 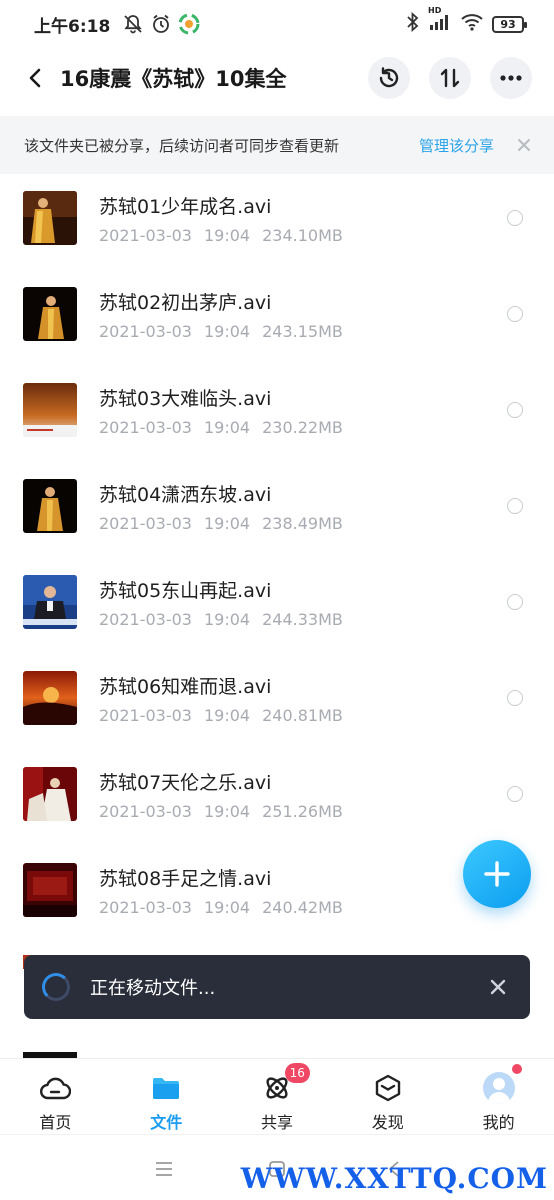 I want to click on file-meta: 2021-03-03 19:04 244.33MB, so click(x=221, y=619).